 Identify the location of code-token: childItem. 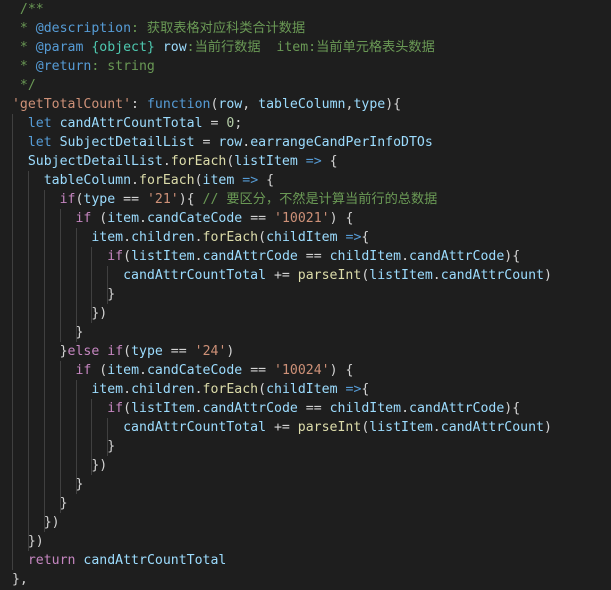
(302, 389).